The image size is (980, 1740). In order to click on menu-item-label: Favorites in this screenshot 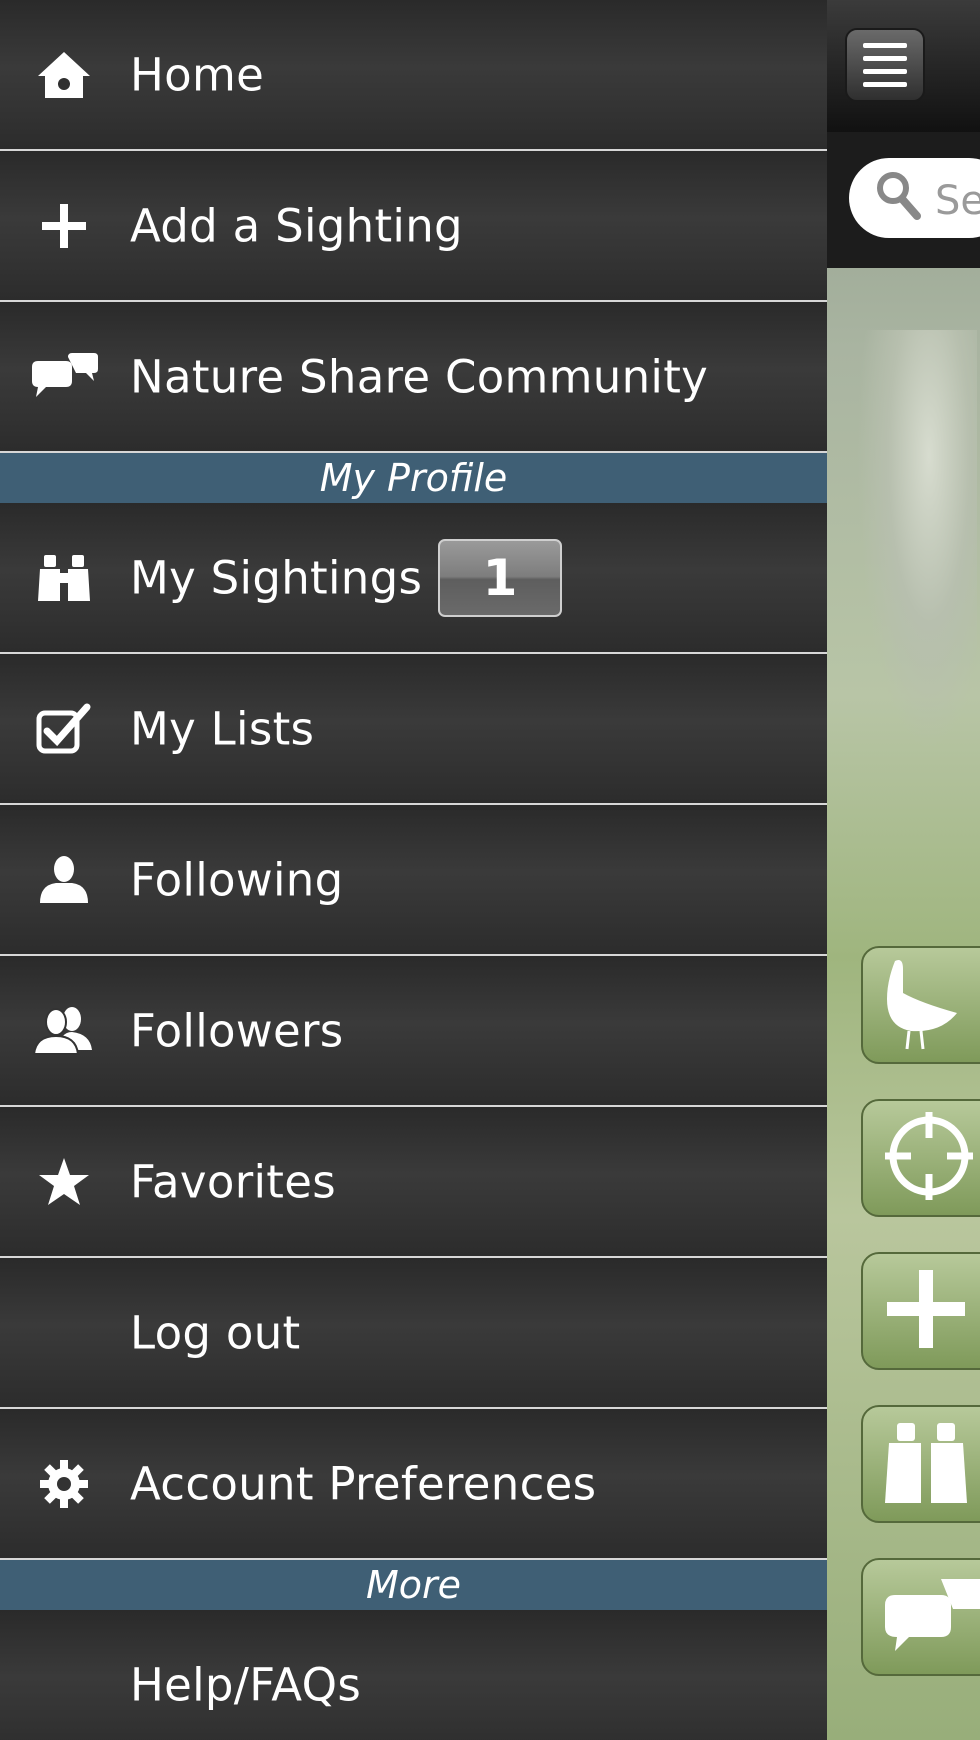, I will do `click(233, 1181)`.